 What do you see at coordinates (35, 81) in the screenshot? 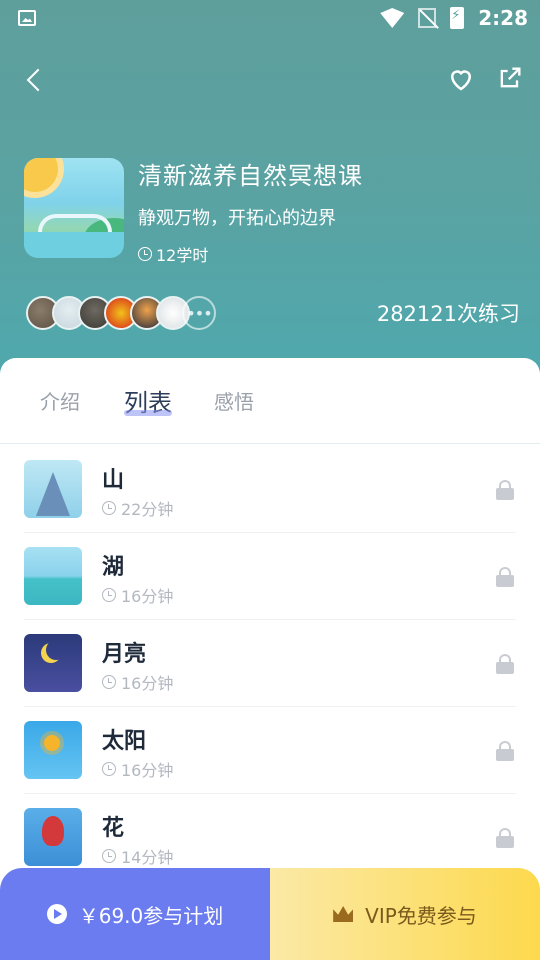
I see `back-icon` at bounding box center [35, 81].